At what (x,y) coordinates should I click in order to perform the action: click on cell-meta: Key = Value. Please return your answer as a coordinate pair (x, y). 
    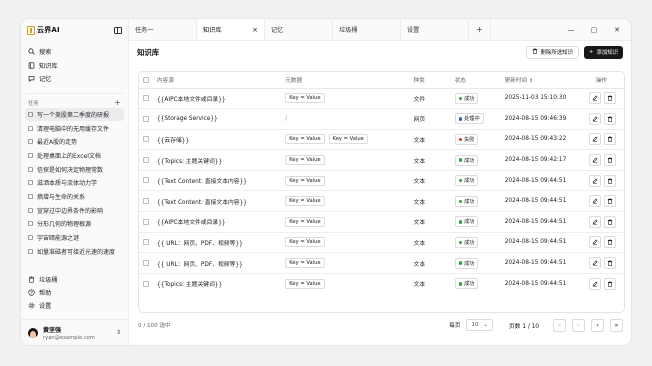
    Looking at the image, I should click on (345, 263).